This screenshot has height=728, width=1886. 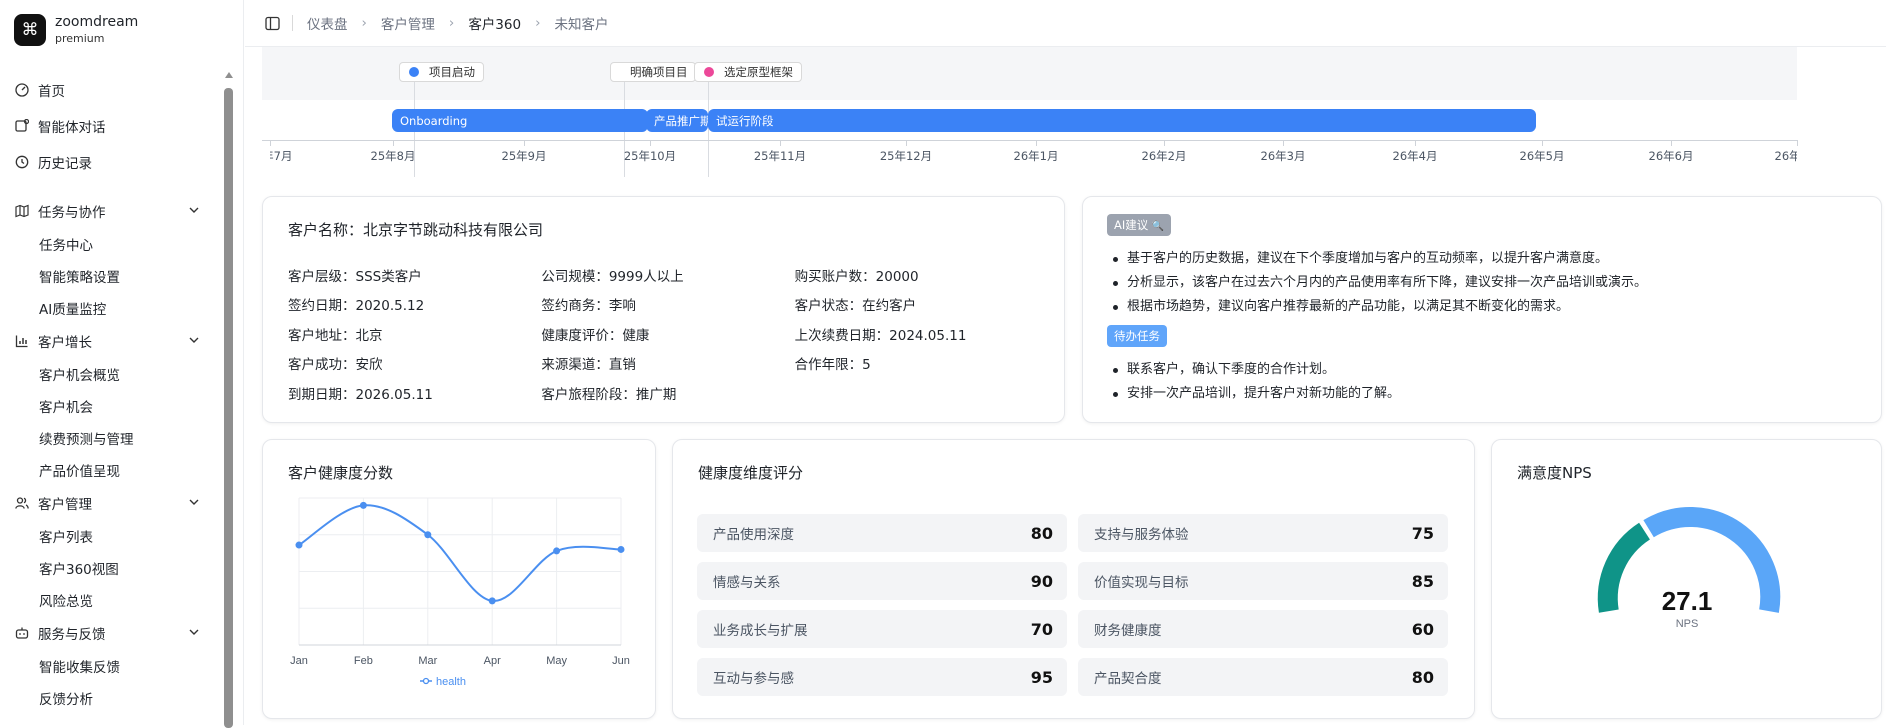 What do you see at coordinates (114, 633) in the screenshot?
I see `nav-group-service: 服务与反馈` at bounding box center [114, 633].